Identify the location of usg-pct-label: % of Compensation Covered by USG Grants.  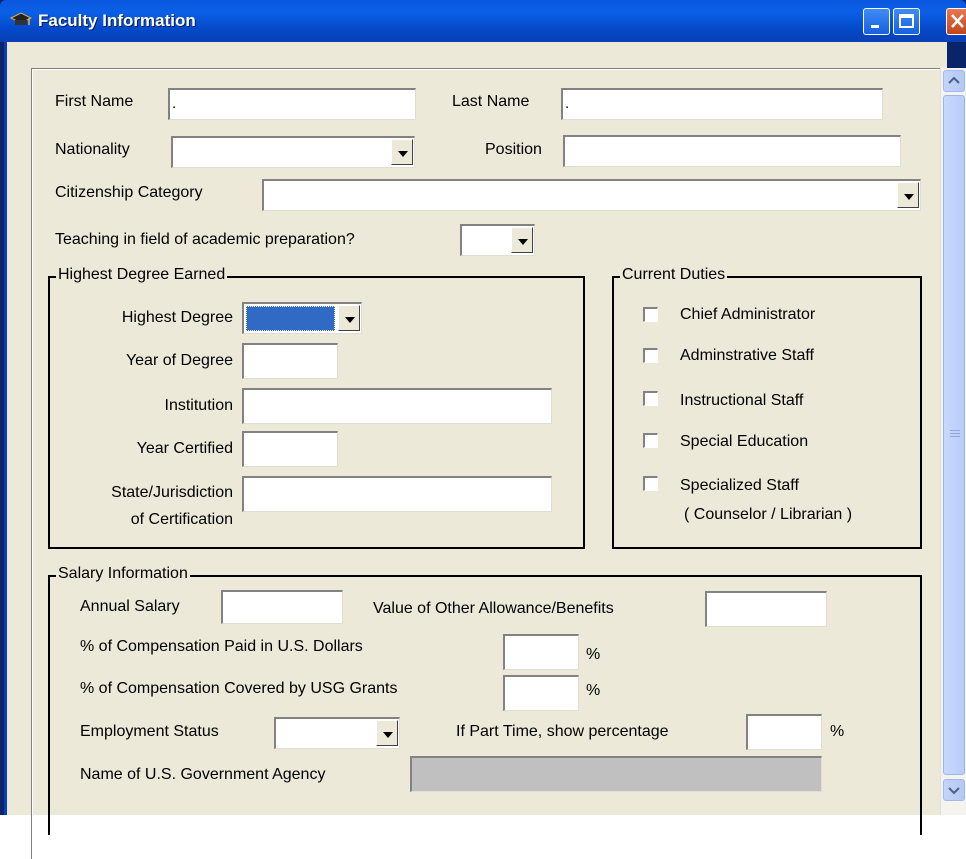
(239, 688).